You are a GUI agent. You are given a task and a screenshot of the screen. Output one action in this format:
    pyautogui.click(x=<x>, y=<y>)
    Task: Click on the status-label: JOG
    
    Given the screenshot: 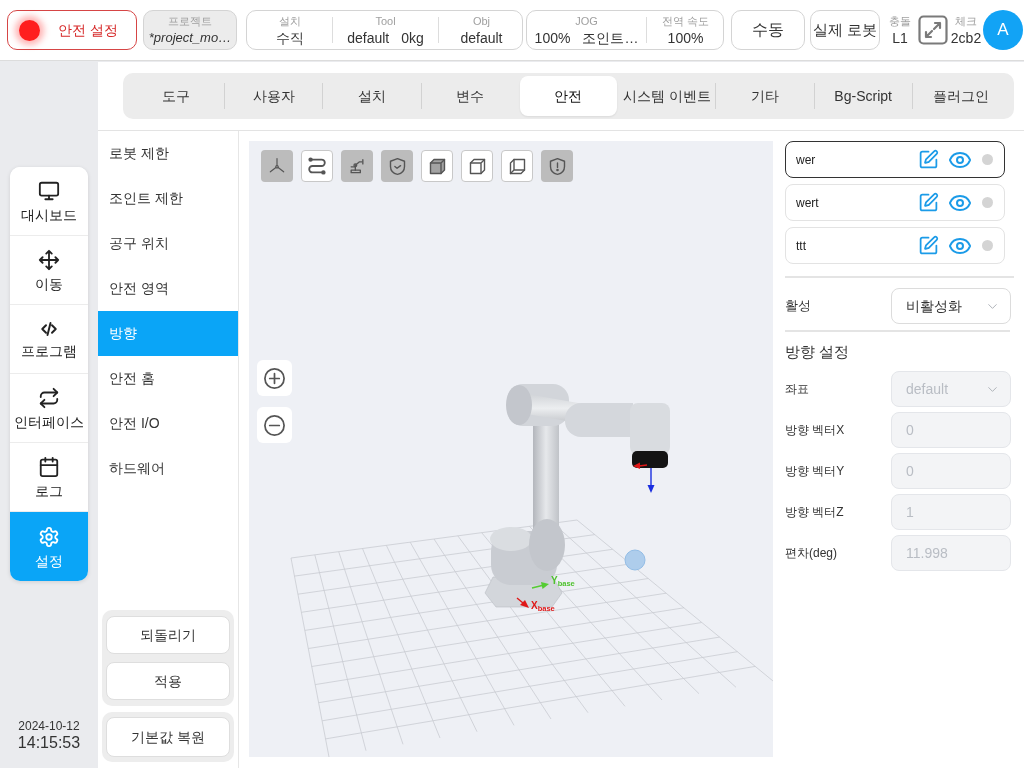 What is the action you would take?
    pyautogui.click(x=586, y=21)
    